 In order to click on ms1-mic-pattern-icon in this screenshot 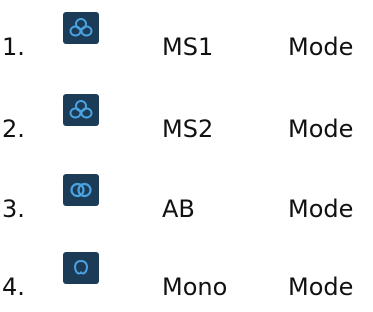, I will do `click(81, 28)`.